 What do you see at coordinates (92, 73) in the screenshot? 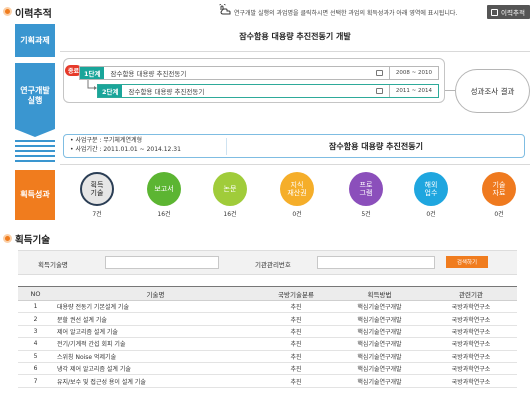
I see `stage-tag: 1단계` at bounding box center [92, 73].